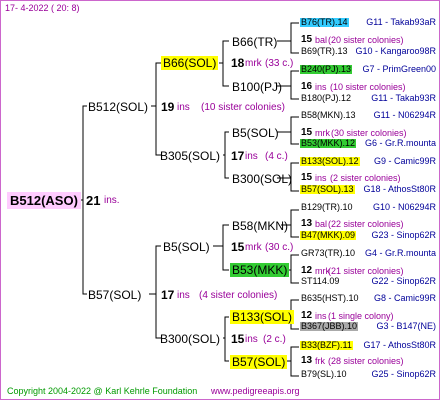 The width and height of the screenshot is (440, 400). Describe the element at coordinates (329, 326) in the screenshot. I see `gen4-node-13: B367(JBB).10` at that location.